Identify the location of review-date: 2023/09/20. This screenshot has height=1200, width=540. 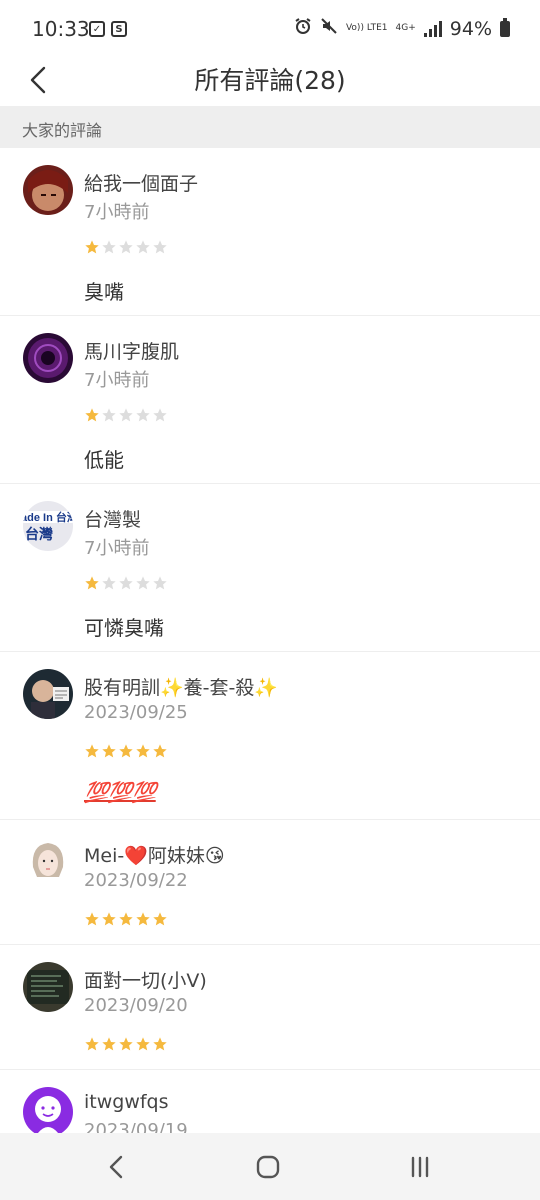
(136, 1005).